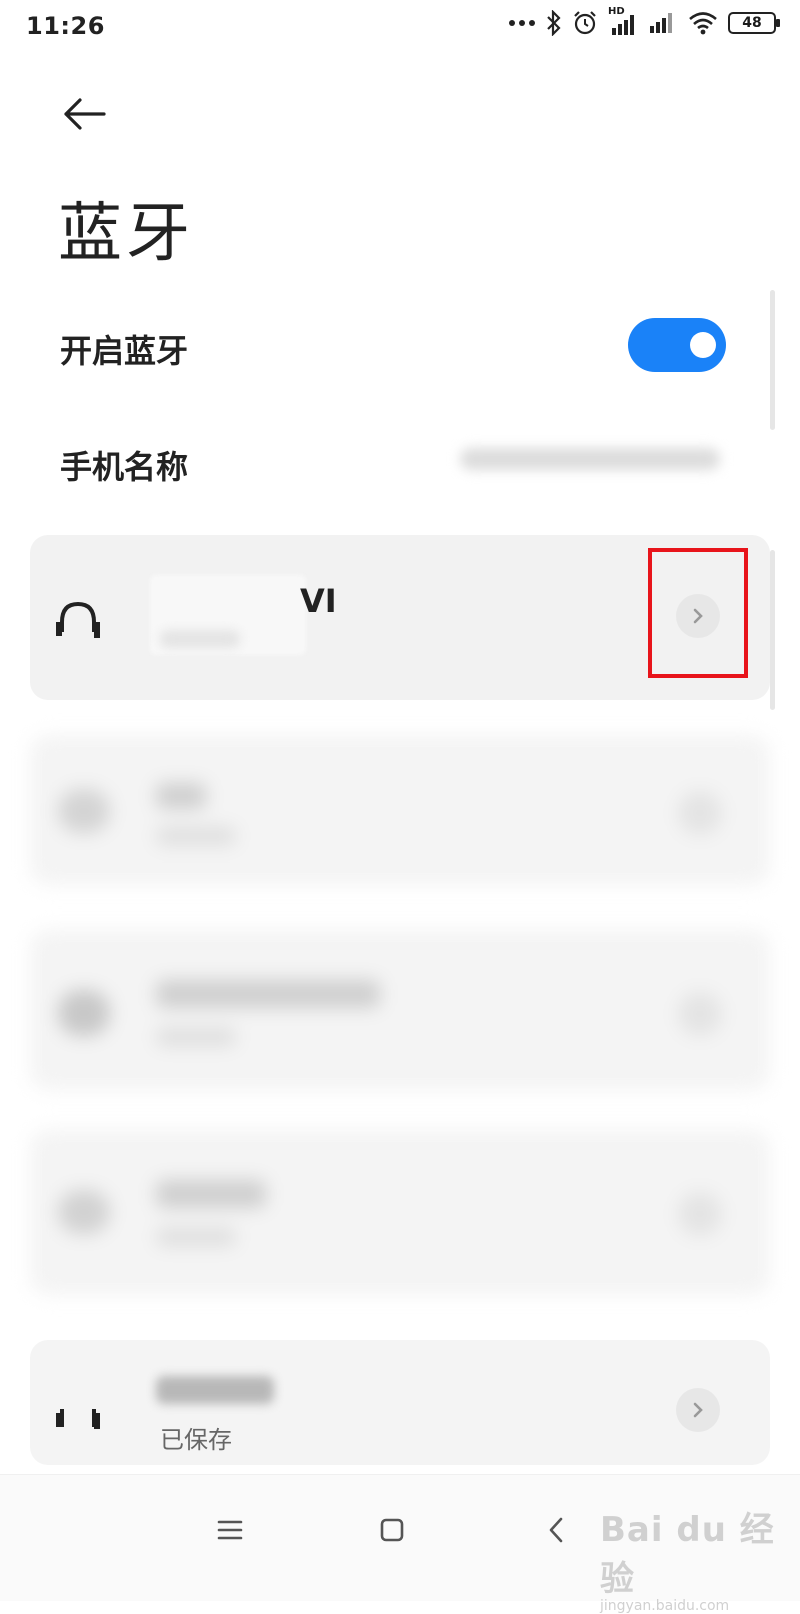 Image resolution: width=800 pixels, height=1614 pixels. Describe the element at coordinates (124, 351) in the screenshot. I see `bluetooth-toggle-label: 开启蓝牙` at that location.